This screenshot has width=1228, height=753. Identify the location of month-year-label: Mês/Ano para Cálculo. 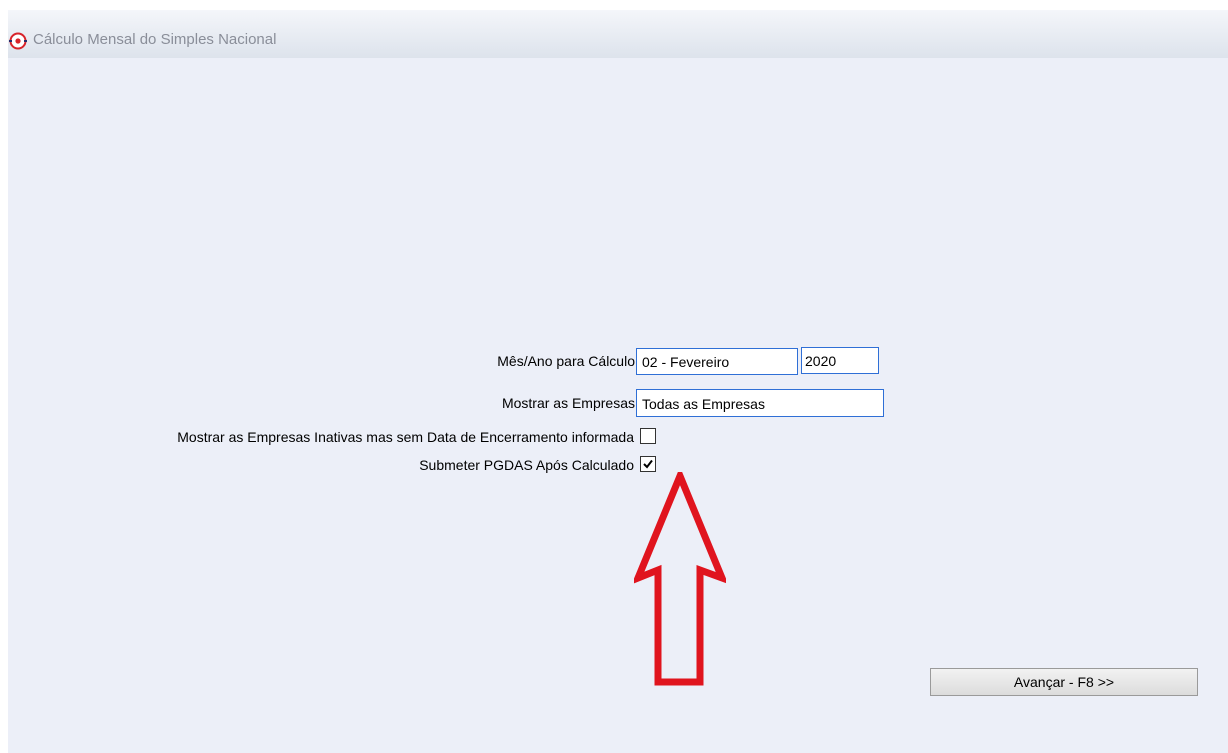
(566, 361).